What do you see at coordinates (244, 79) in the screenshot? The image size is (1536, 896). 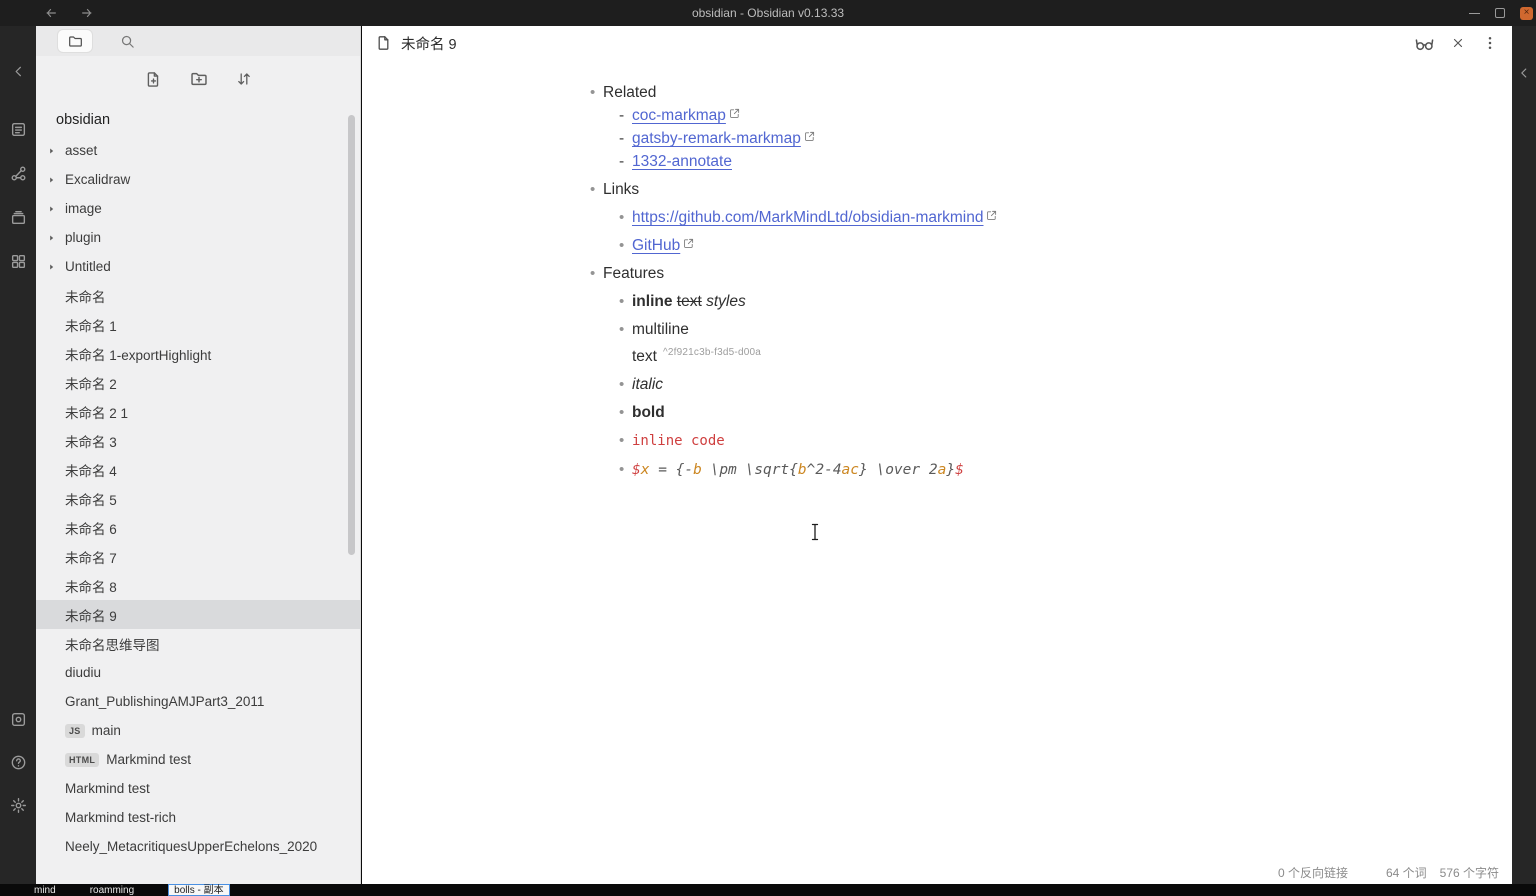 I see `sort-button` at bounding box center [244, 79].